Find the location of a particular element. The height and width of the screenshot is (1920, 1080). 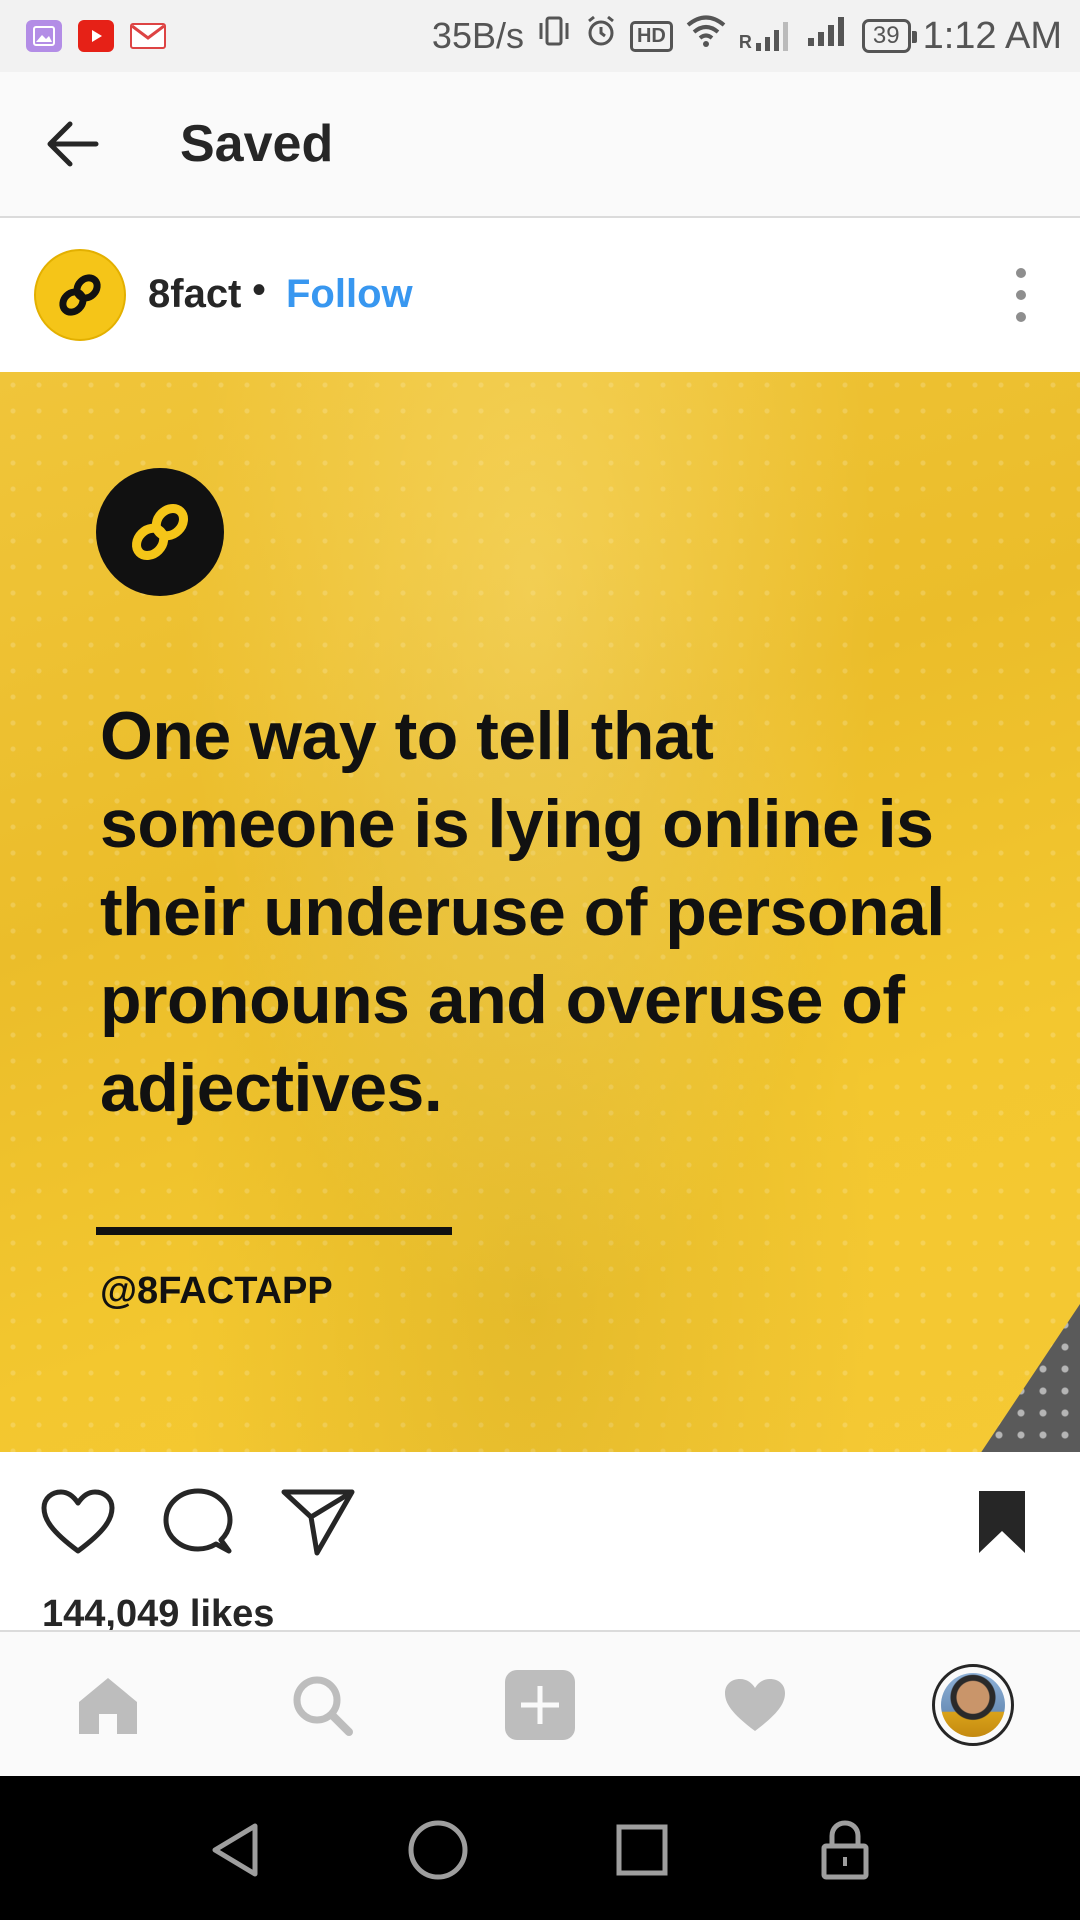

battery-indicator: 39 is located at coordinates (889, 36).